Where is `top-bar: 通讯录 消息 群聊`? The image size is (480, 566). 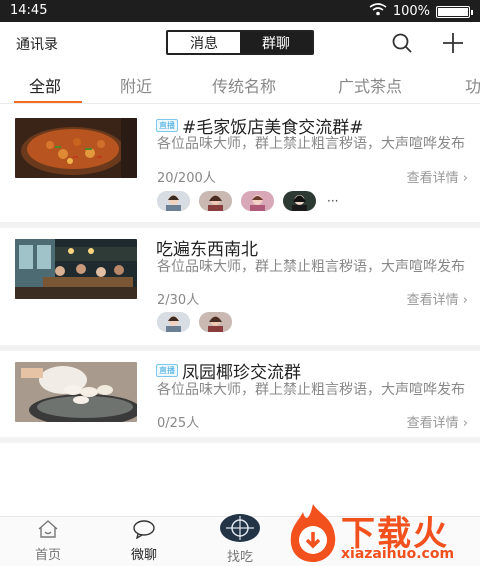 top-bar: 通讯录 消息 群聊 is located at coordinates (240, 43).